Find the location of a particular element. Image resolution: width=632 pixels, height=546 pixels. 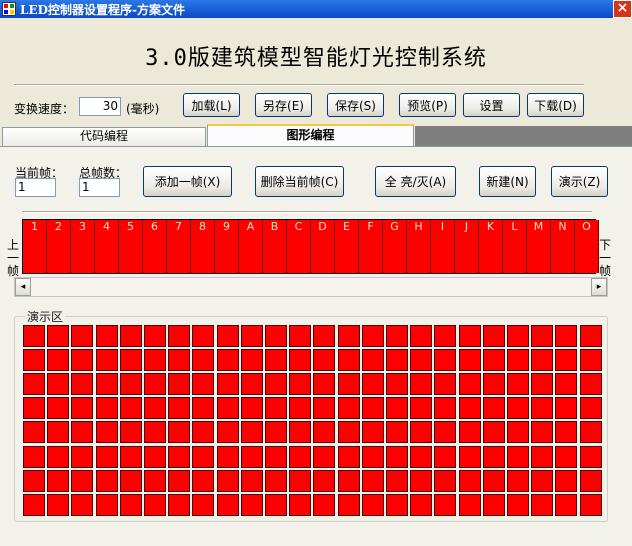

frame-cell: I is located at coordinates (443, 246).